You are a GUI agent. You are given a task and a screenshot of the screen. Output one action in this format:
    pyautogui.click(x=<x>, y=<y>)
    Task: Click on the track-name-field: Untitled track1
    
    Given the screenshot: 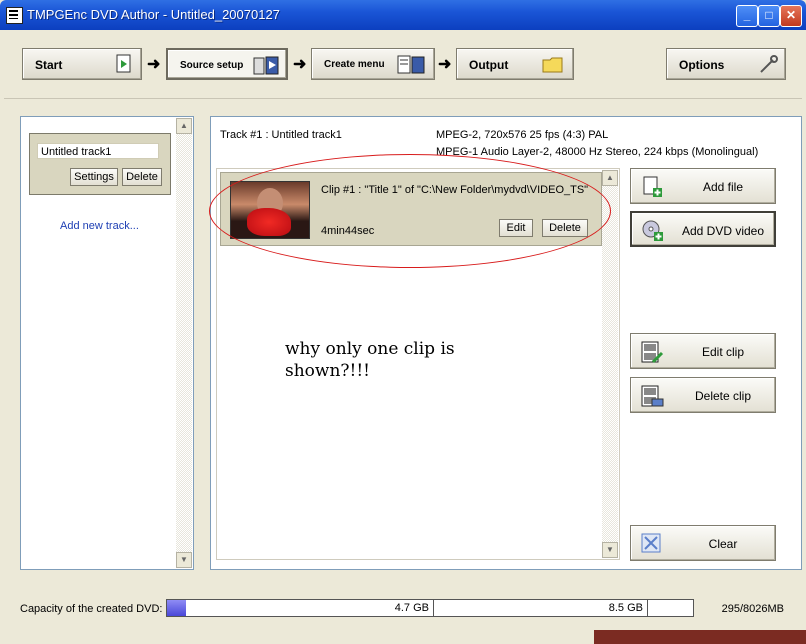 What is the action you would take?
    pyautogui.click(x=98, y=151)
    